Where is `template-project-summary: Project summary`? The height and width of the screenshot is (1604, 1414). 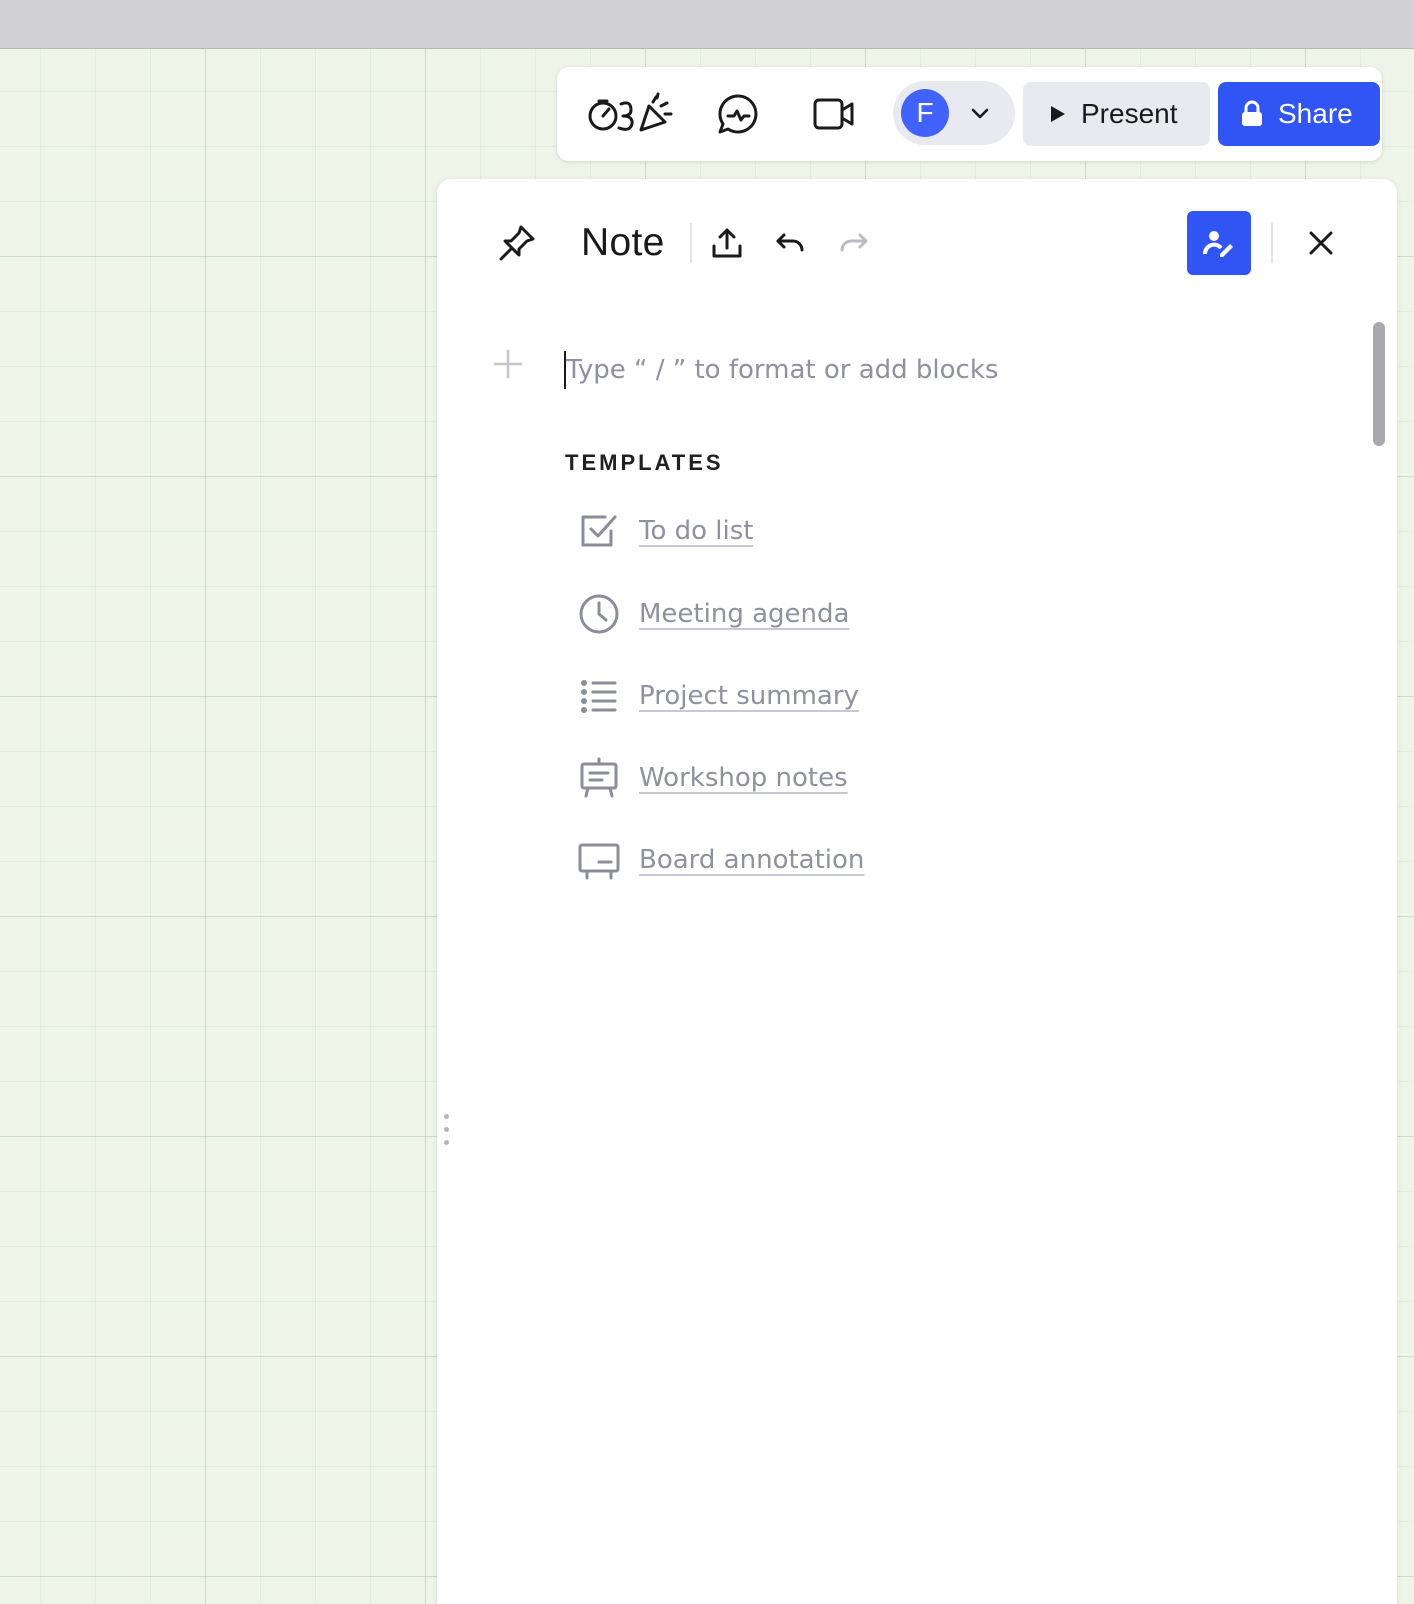 template-project-summary: Project summary is located at coordinates (718, 696).